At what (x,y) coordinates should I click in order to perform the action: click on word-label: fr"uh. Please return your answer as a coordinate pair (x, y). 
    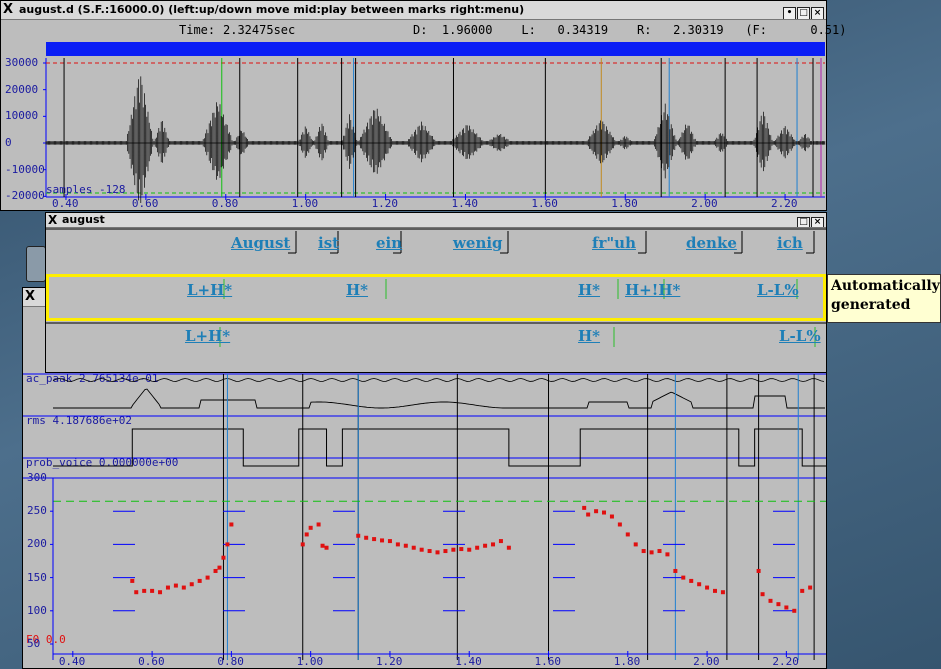
    Looking at the image, I should click on (614, 243).